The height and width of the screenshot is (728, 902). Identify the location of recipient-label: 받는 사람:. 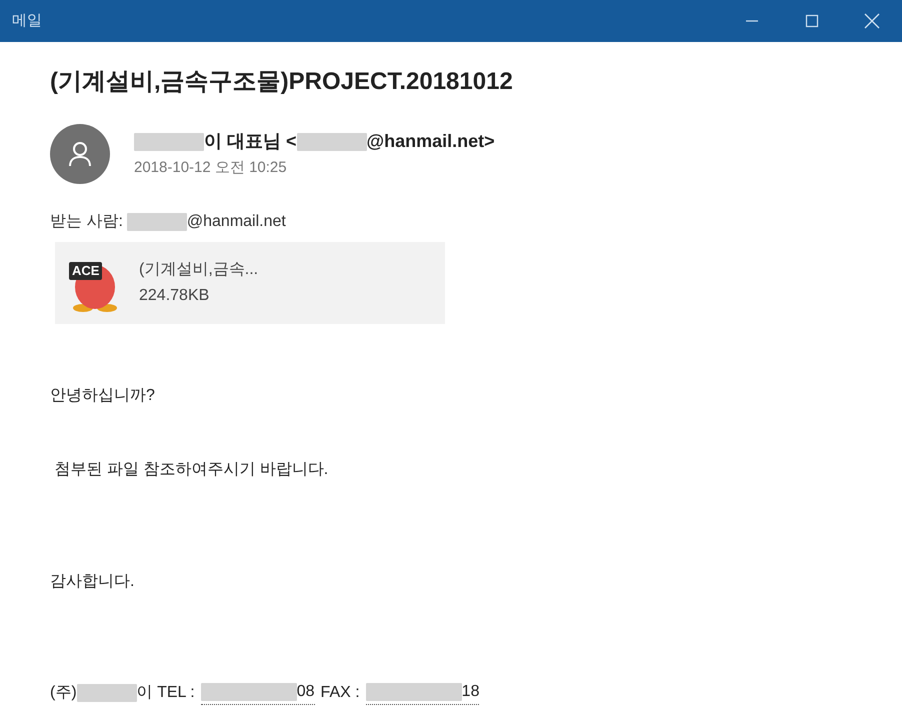
(86, 222).